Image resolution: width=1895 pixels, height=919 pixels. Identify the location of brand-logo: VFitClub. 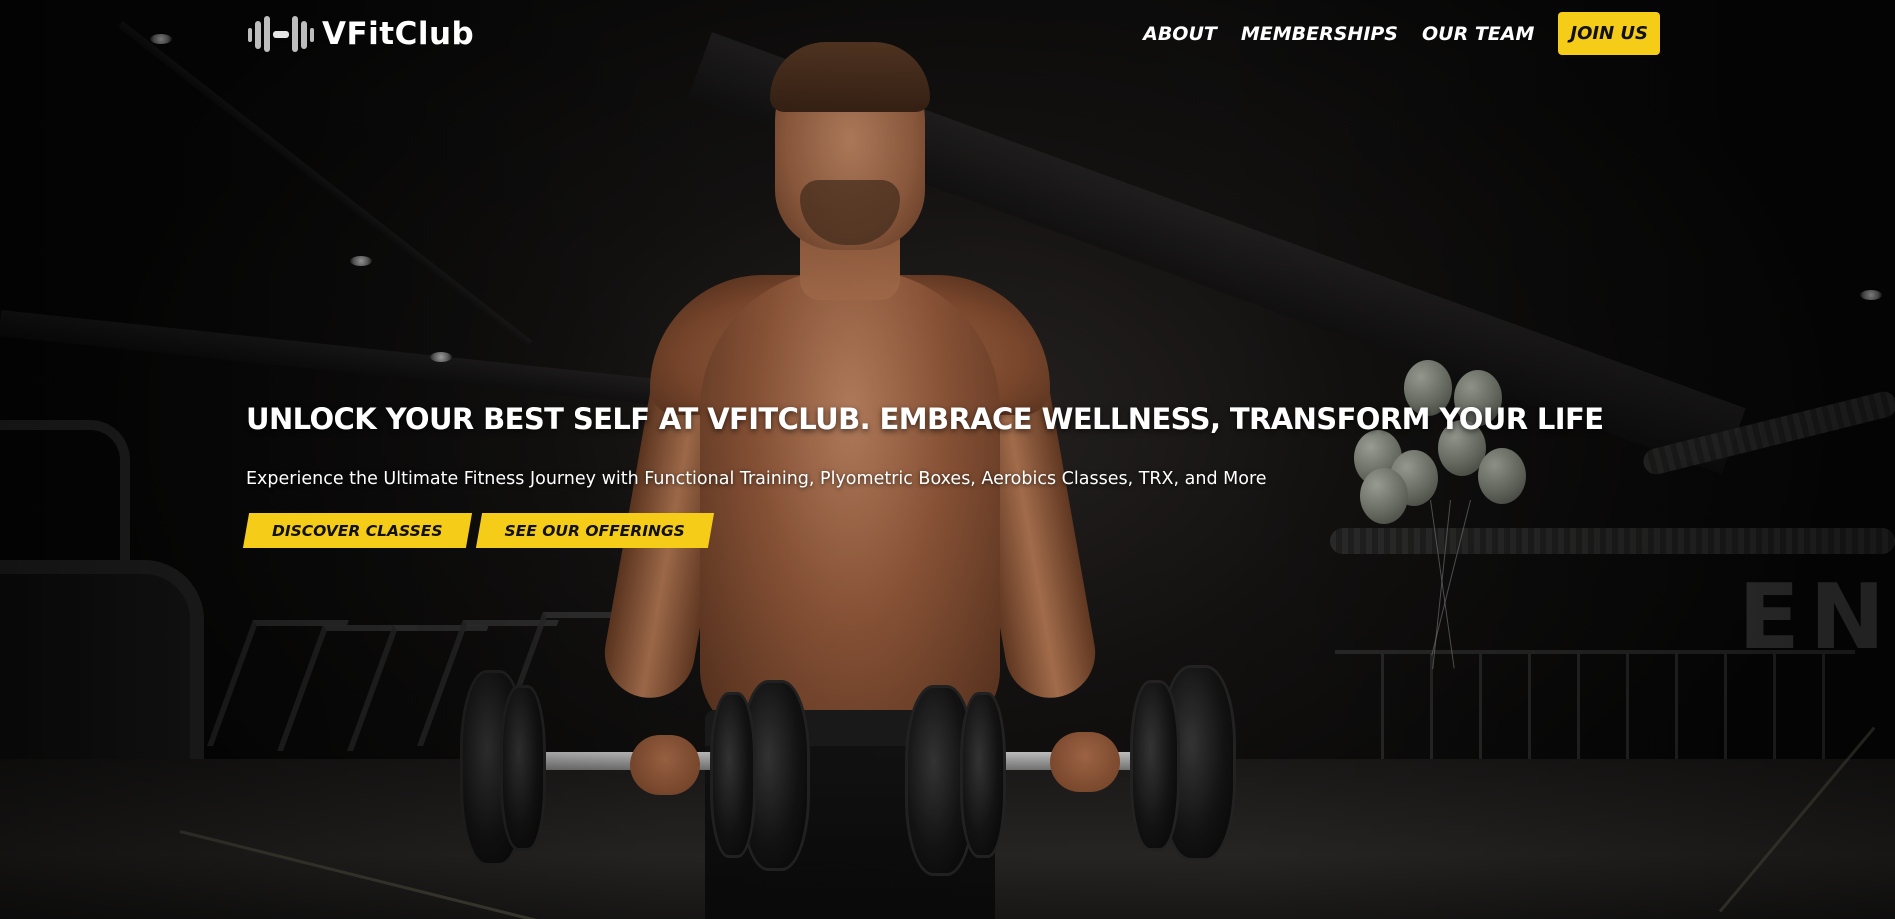
(361, 34).